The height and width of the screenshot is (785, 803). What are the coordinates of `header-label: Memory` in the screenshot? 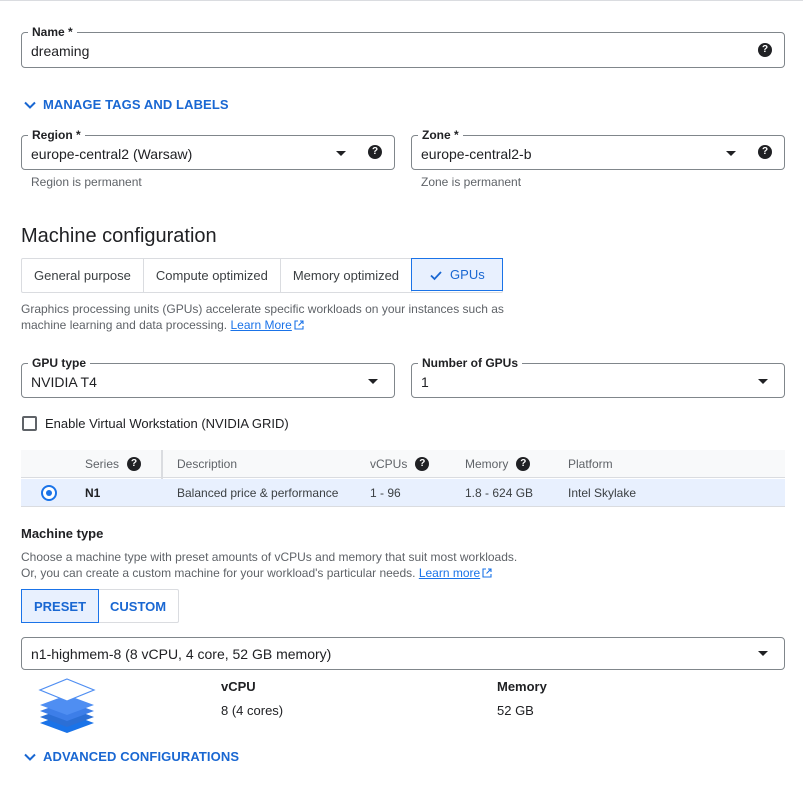 It's located at (487, 464).